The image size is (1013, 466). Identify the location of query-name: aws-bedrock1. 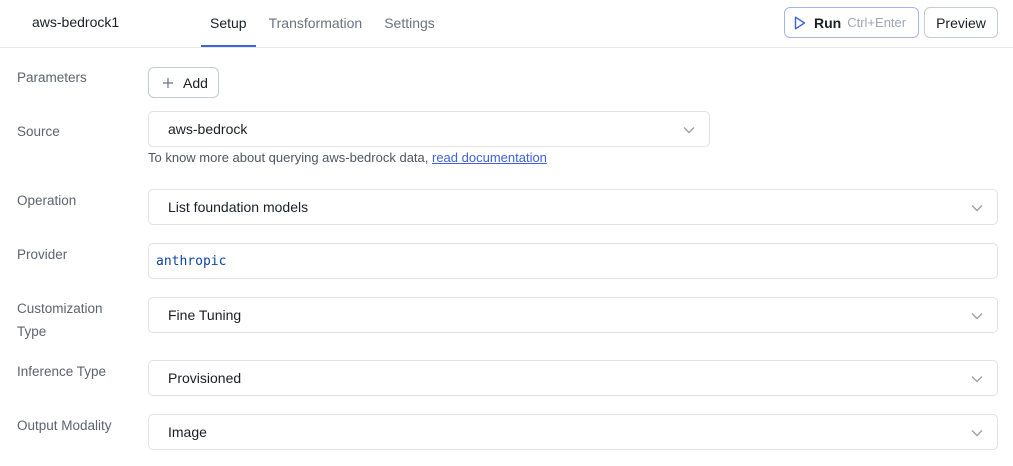
(75, 22).